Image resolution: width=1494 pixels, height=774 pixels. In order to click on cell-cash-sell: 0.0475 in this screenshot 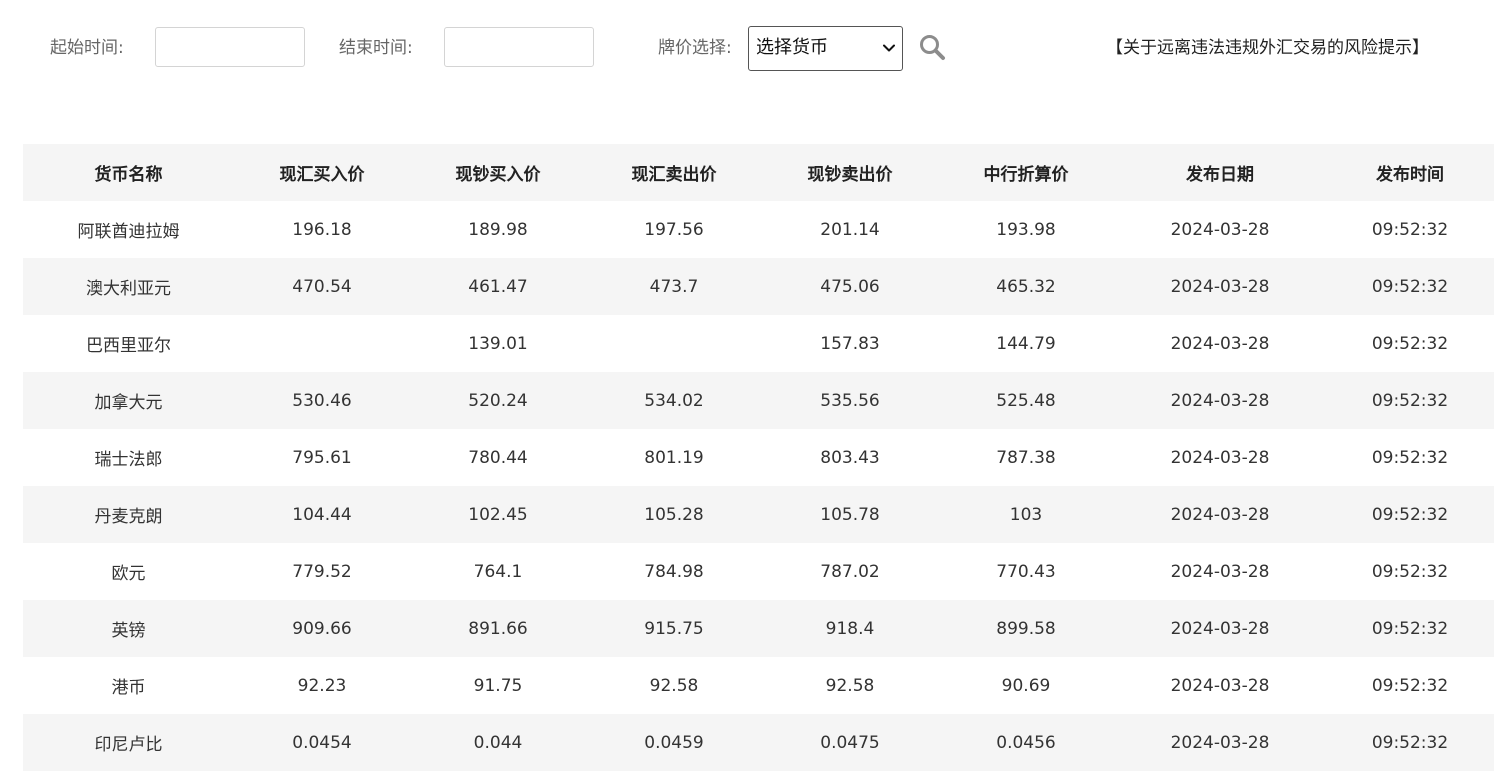, I will do `click(850, 742)`.